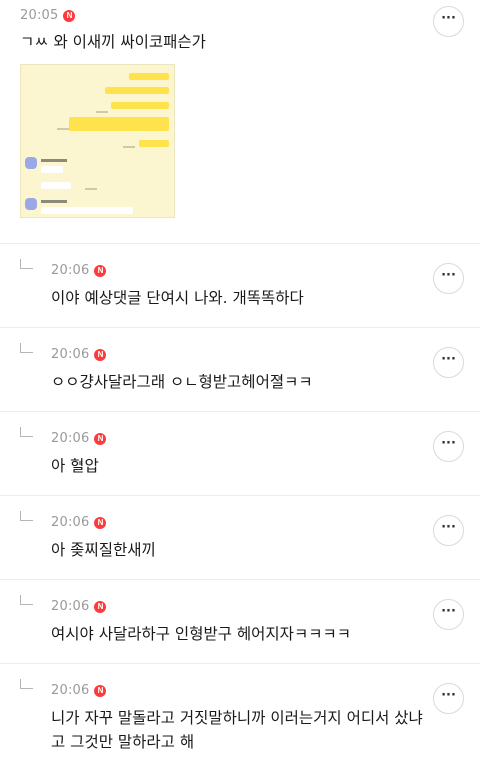 The height and width of the screenshot is (760, 480). I want to click on comment-text: 이야 예상댓글 단여시 나와. 개똑똑하다, so click(177, 298).